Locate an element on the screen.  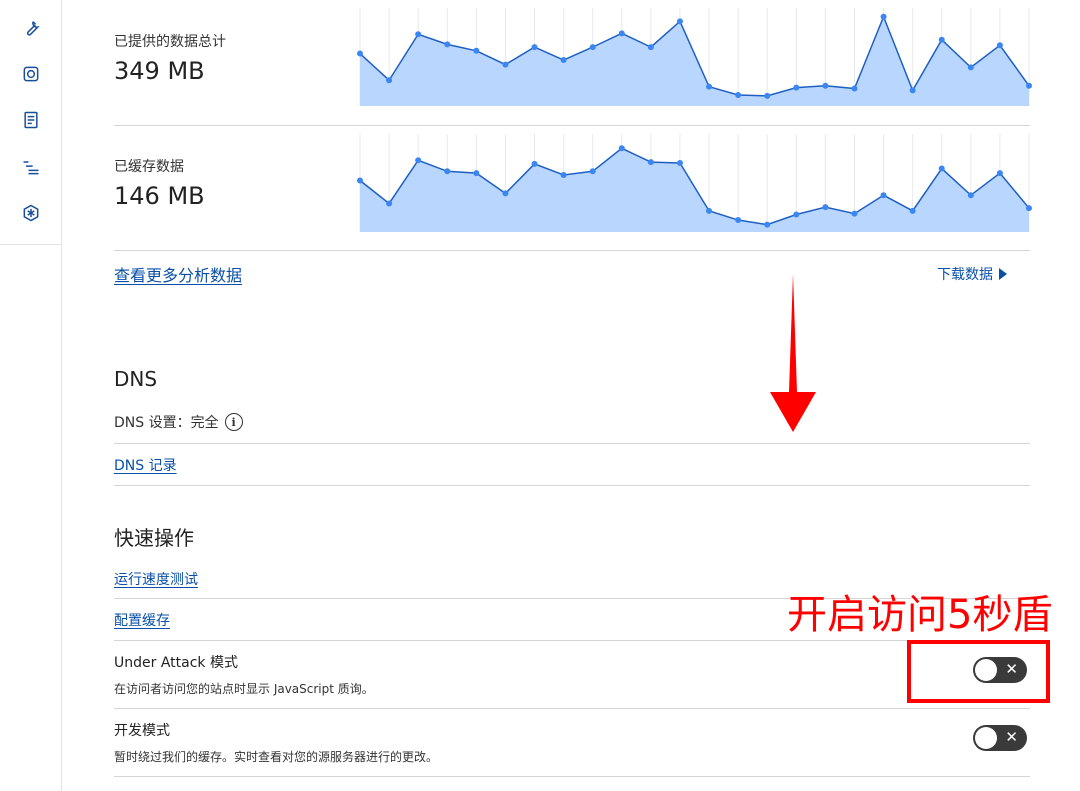
dns-setting: DNS 设置：完全 i is located at coordinates (178, 422).